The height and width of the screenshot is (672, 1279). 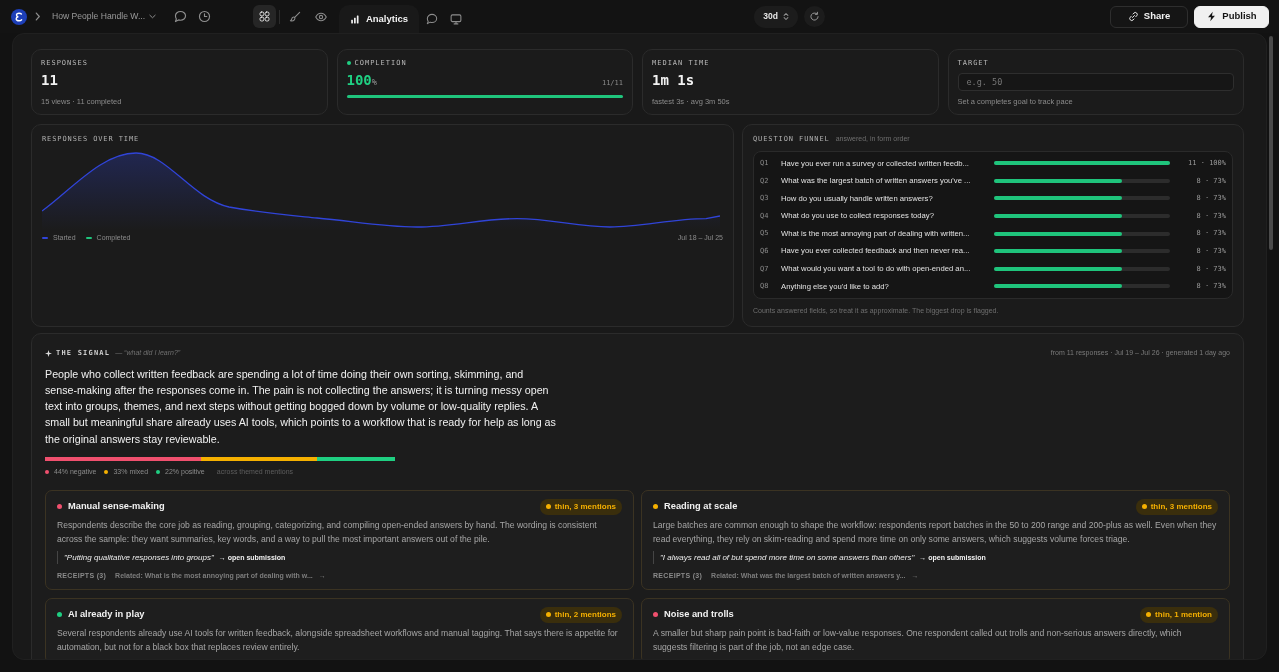 I want to click on theme-title: Reading at scale, so click(x=701, y=506).